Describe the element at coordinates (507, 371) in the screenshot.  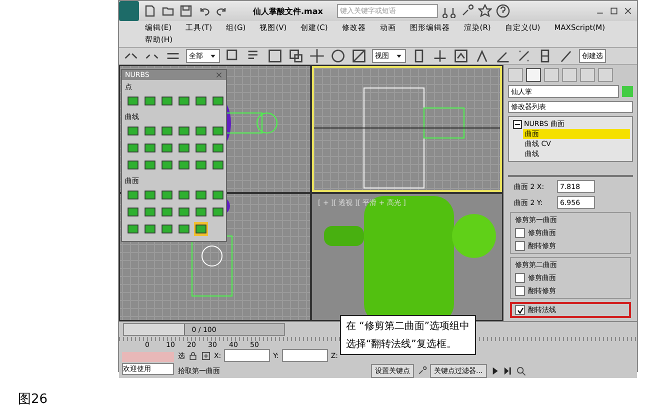
I see `next-frame-icon` at that location.